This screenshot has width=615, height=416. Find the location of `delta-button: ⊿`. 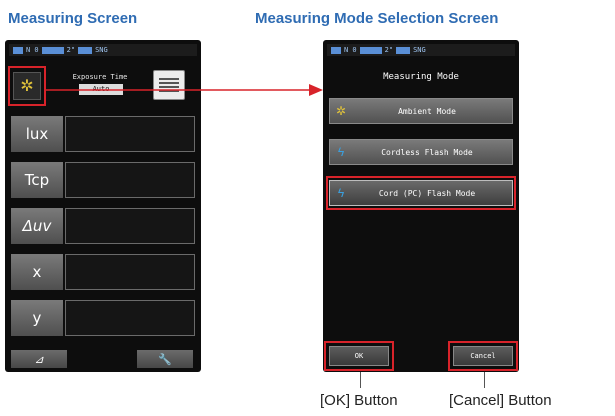

delta-button: ⊿ is located at coordinates (39, 359).